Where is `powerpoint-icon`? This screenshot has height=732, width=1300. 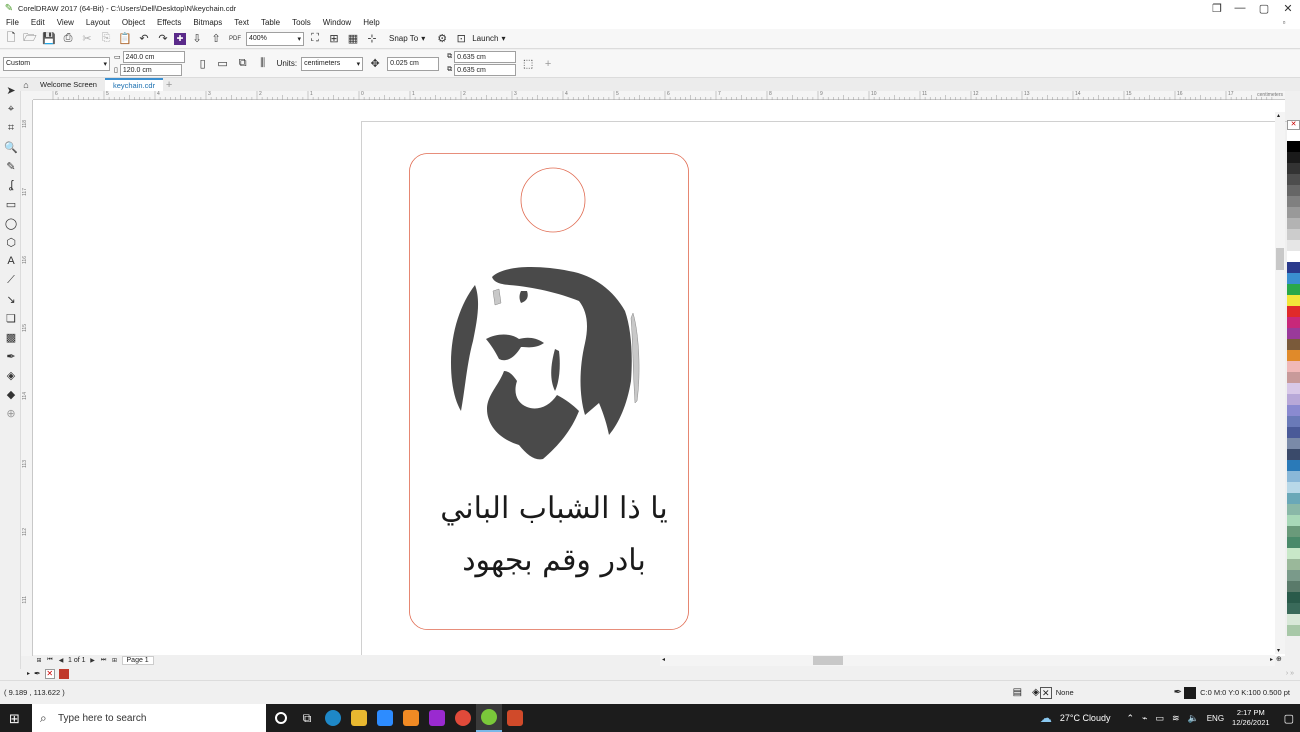 powerpoint-icon is located at coordinates (515, 718).